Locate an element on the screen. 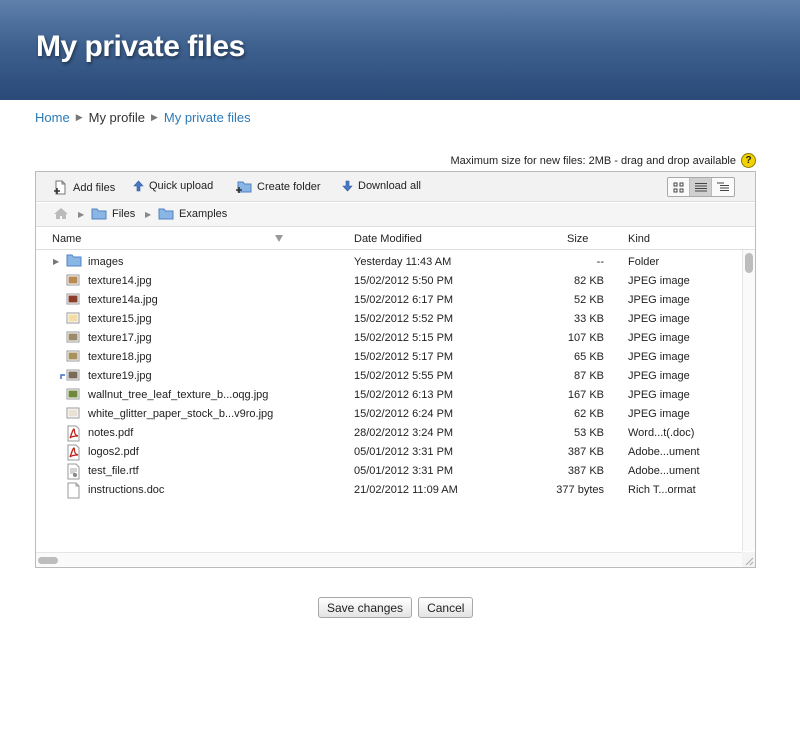 The width and height of the screenshot is (800, 750). file-date: 15/02/2012 5:50 PM is located at coordinates (404, 281).